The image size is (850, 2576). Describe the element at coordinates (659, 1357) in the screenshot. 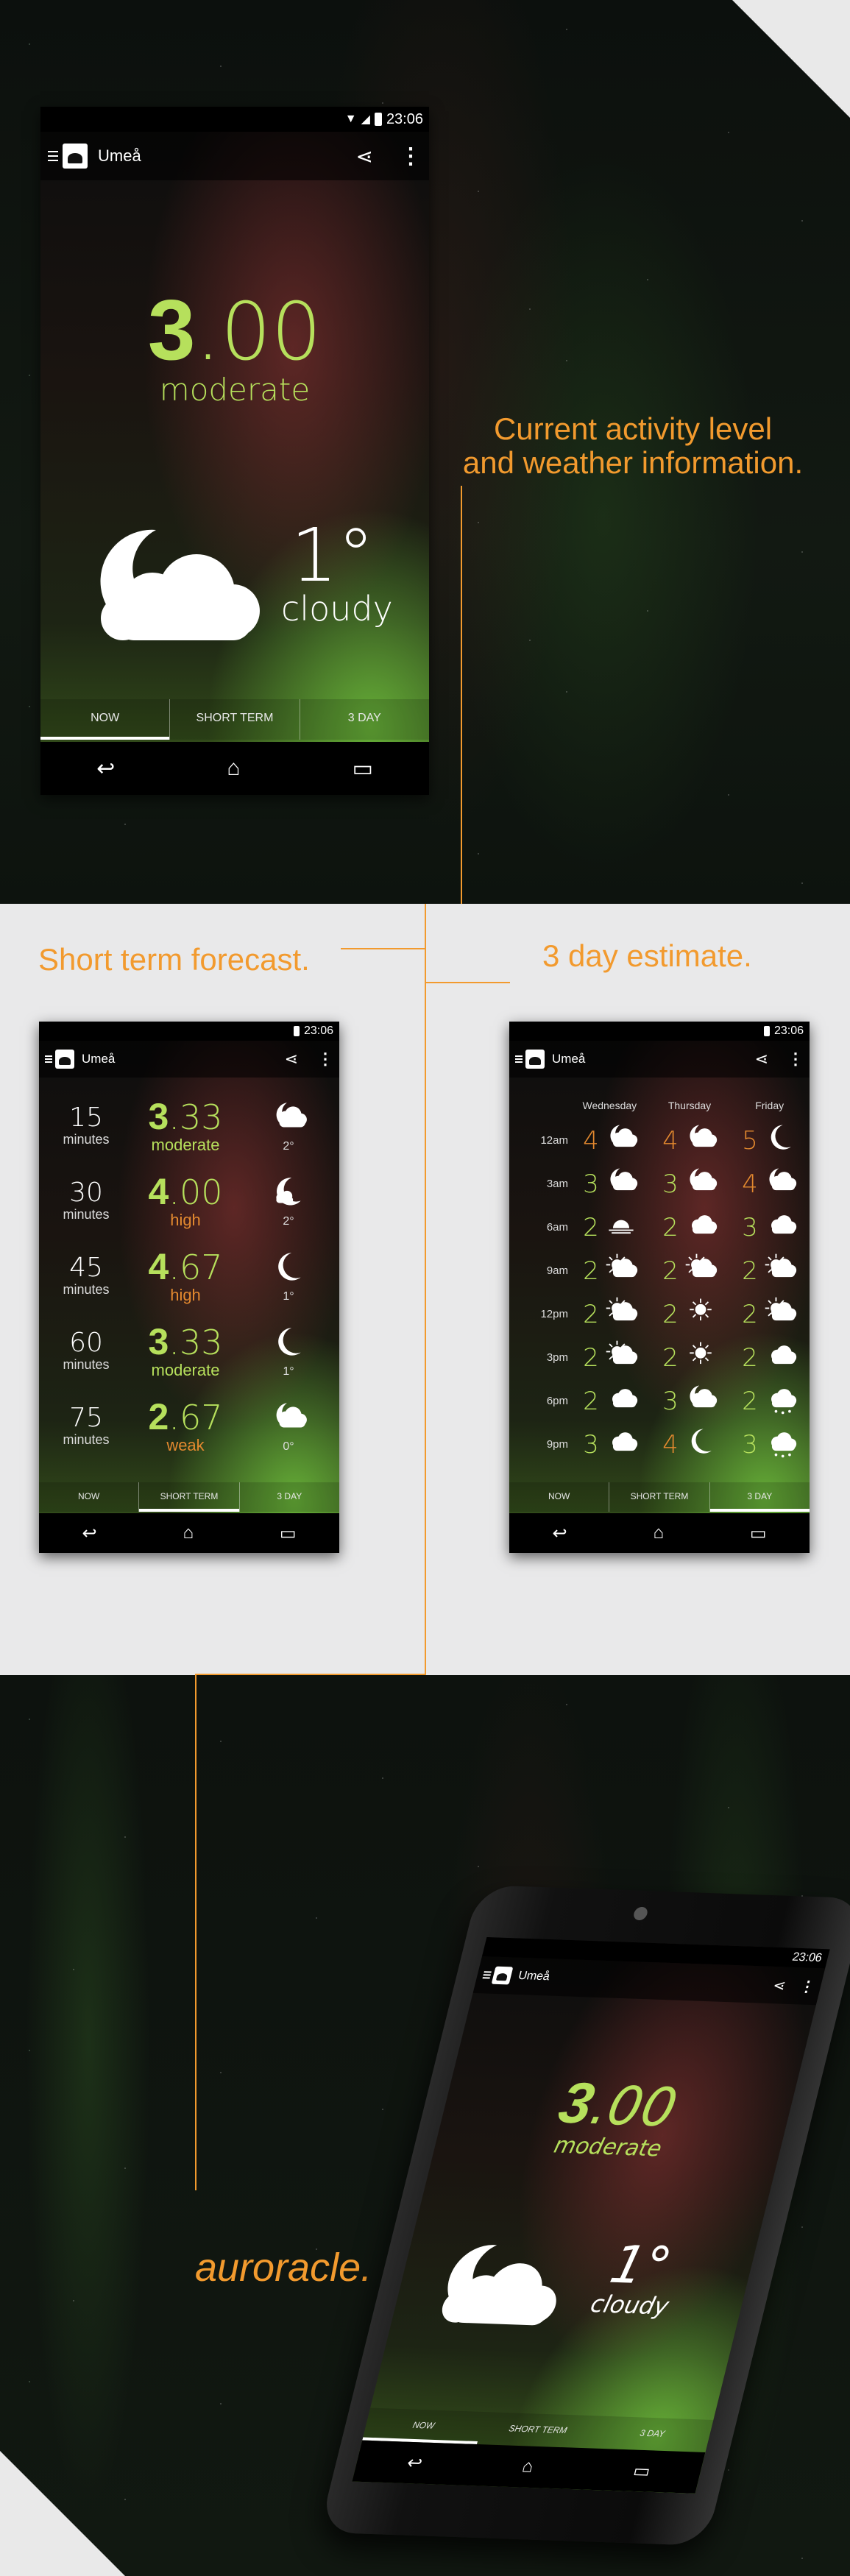

I see `grid-row: 3pm 2 2 2` at that location.